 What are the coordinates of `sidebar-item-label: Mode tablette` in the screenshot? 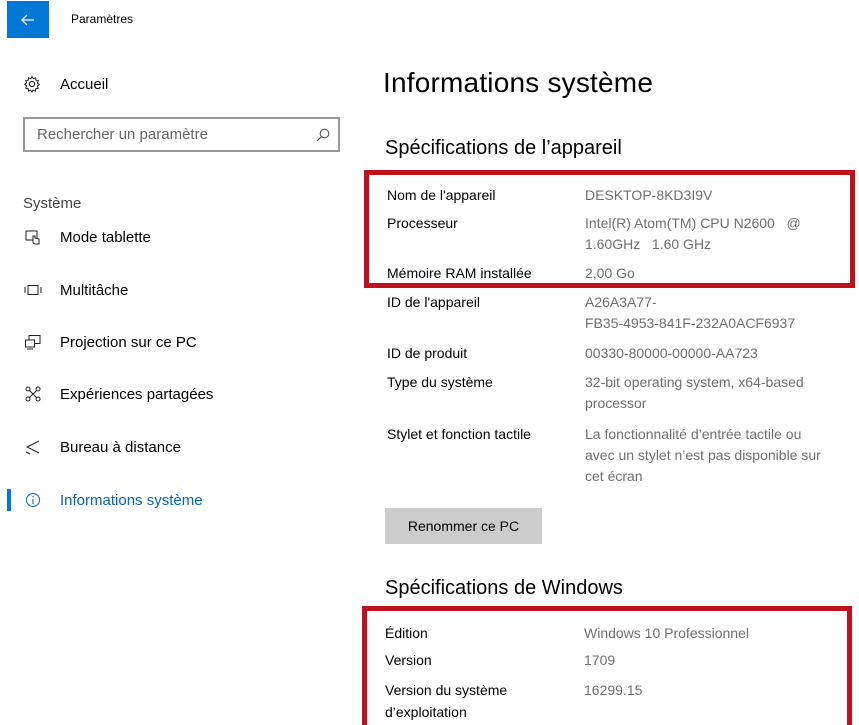 It's located at (105, 237).